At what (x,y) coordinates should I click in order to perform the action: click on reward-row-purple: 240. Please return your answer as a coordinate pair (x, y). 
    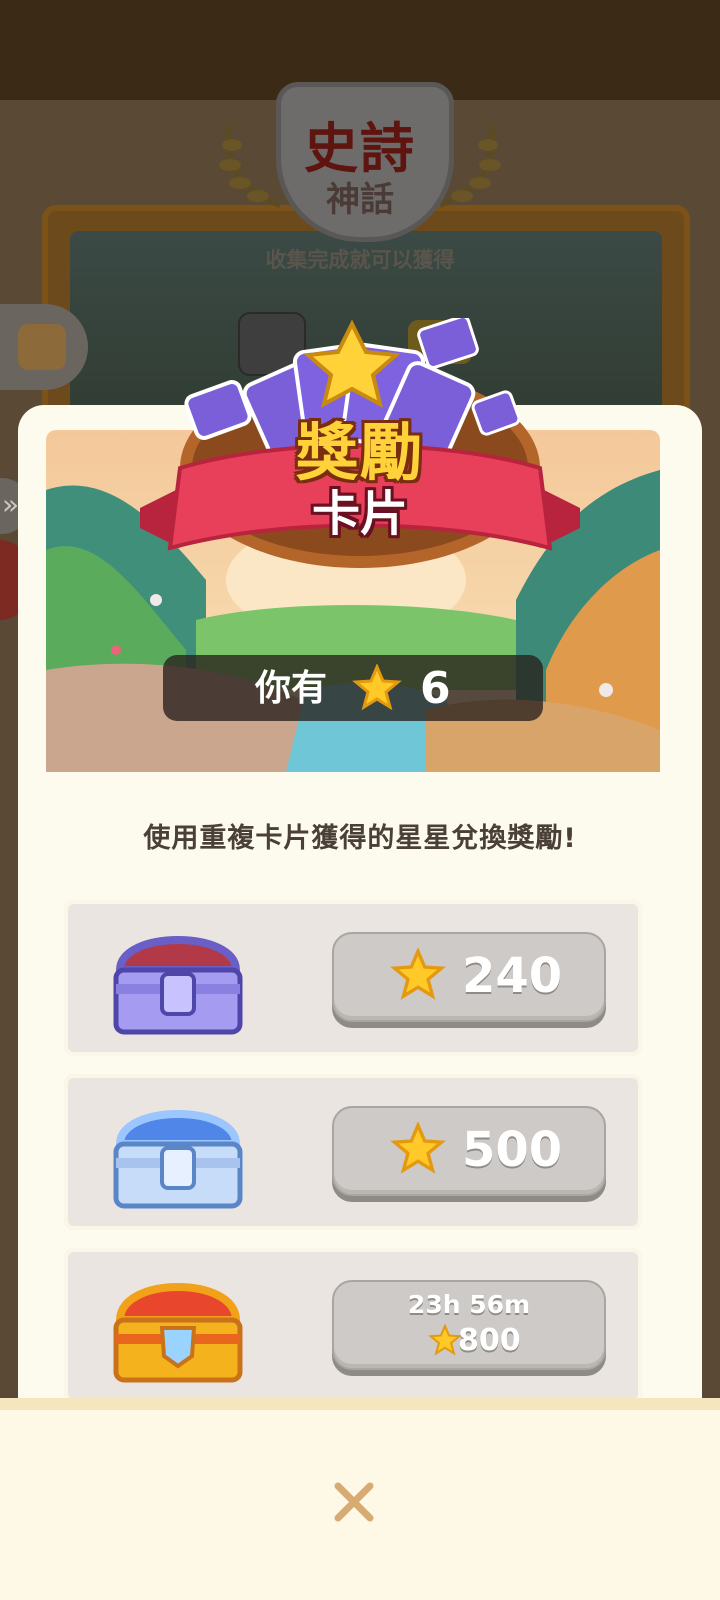
    Looking at the image, I should click on (353, 978).